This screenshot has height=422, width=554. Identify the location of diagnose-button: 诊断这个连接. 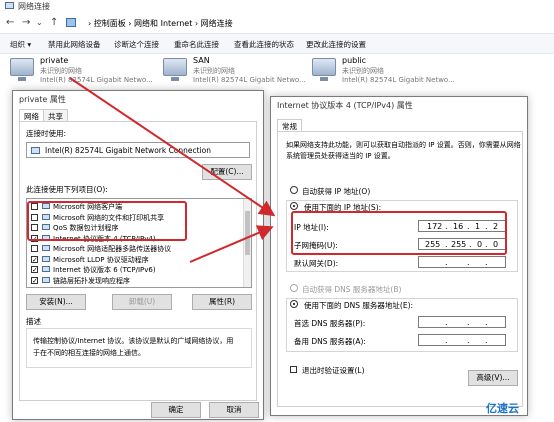
(136, 44).